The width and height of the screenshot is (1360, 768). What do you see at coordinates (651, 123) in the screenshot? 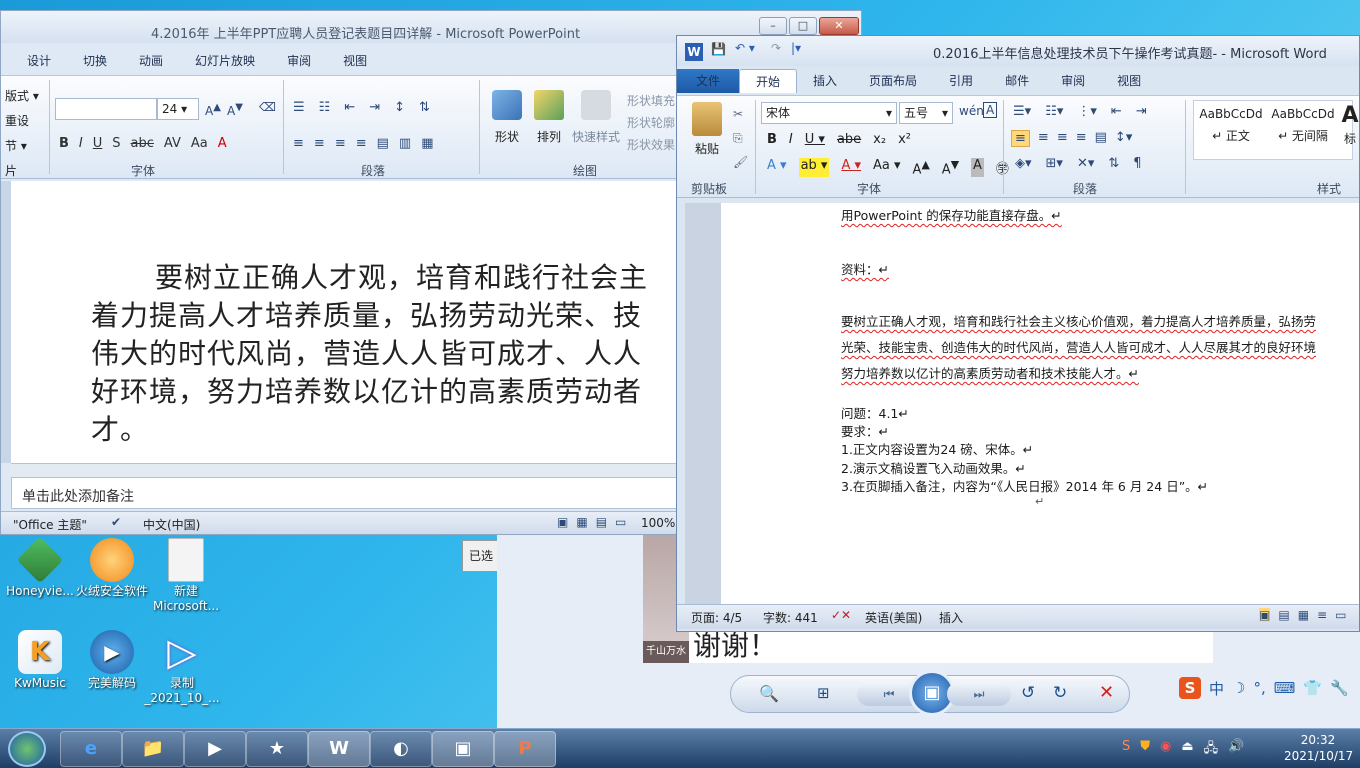
I see `shape-outline-button: 形状轮廓` at bounding box center [651, 123].